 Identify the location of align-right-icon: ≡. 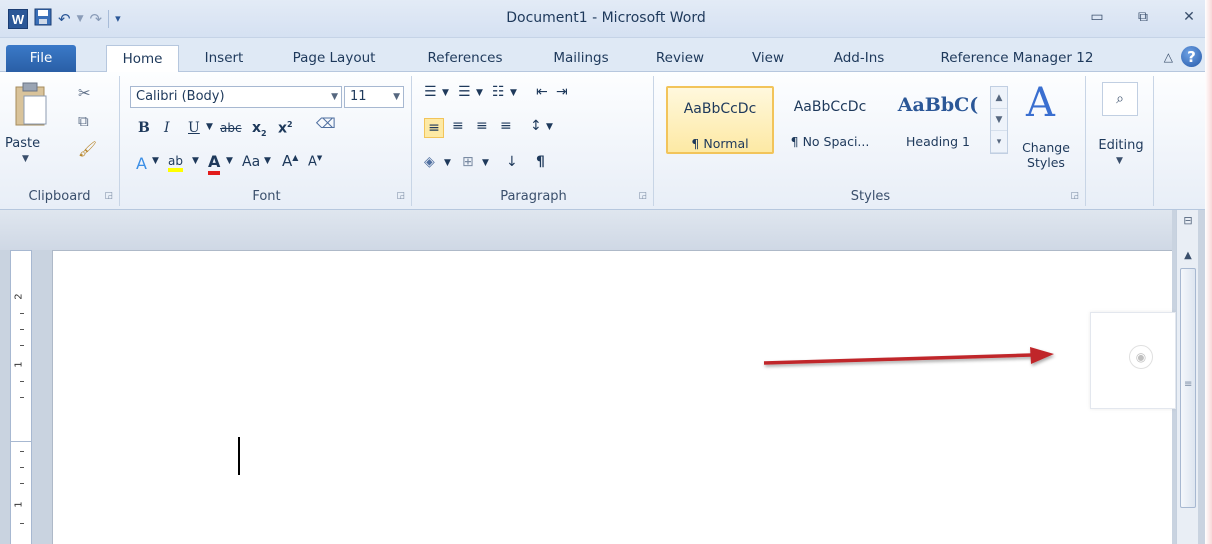
(482, 126).